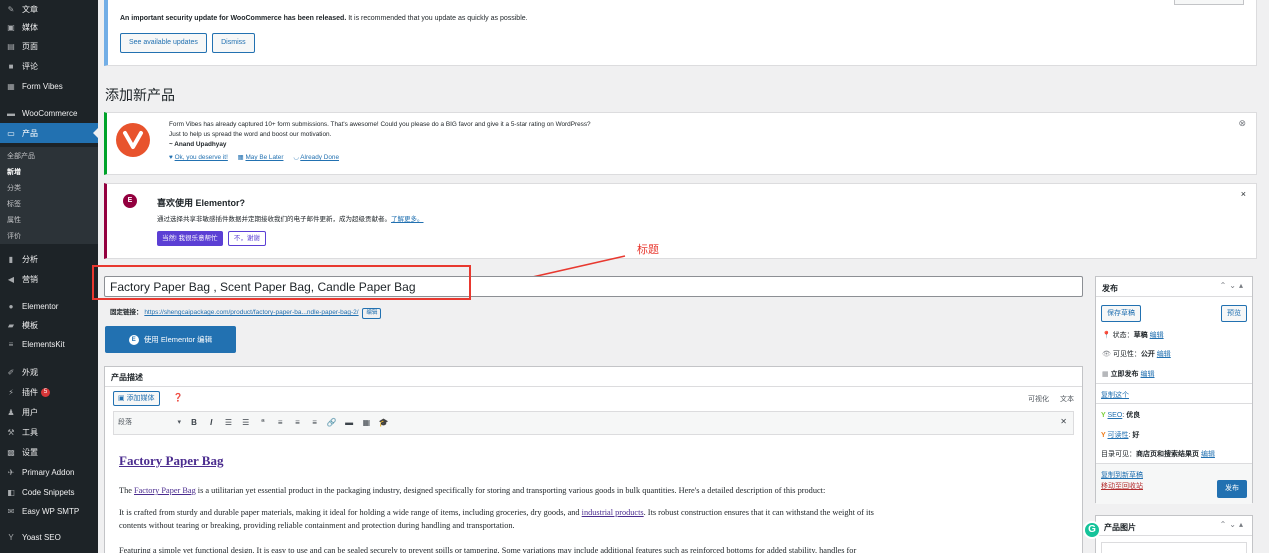 This screenshot has width=1269, height=553. What do you see at coordinates (49, 325) in the screenshot?
I see `sidebar-item-templates: ▰ 模板` at bounding box center [49, 325].